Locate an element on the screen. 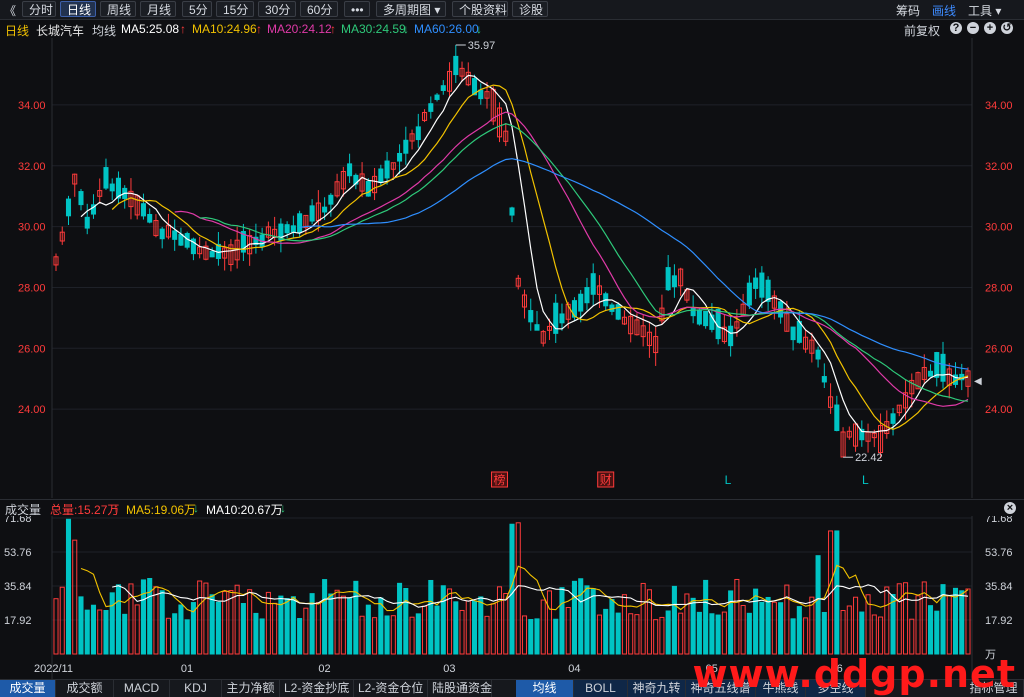 Image resolution: width=1024 pixels, height=697 pixels. up-arrow-icon: ↑ is located at coordinates (333, 29).